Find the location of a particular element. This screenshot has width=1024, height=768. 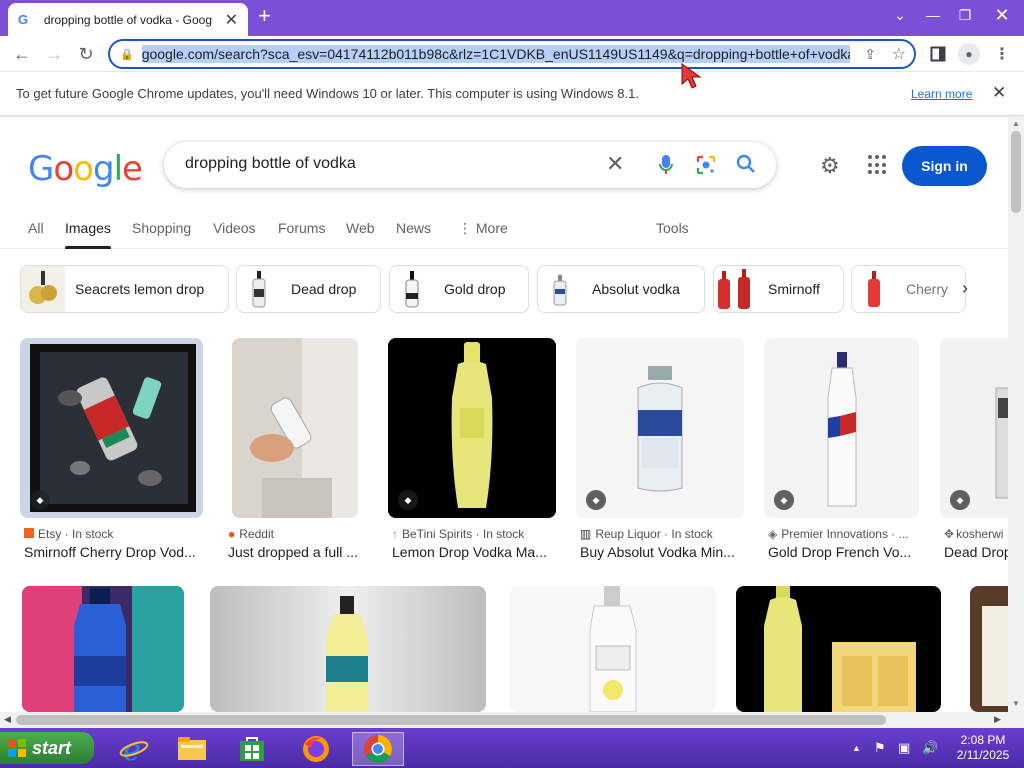

chip-absolut-vodka: Absolut vodka is located at coordinates (621, 289).